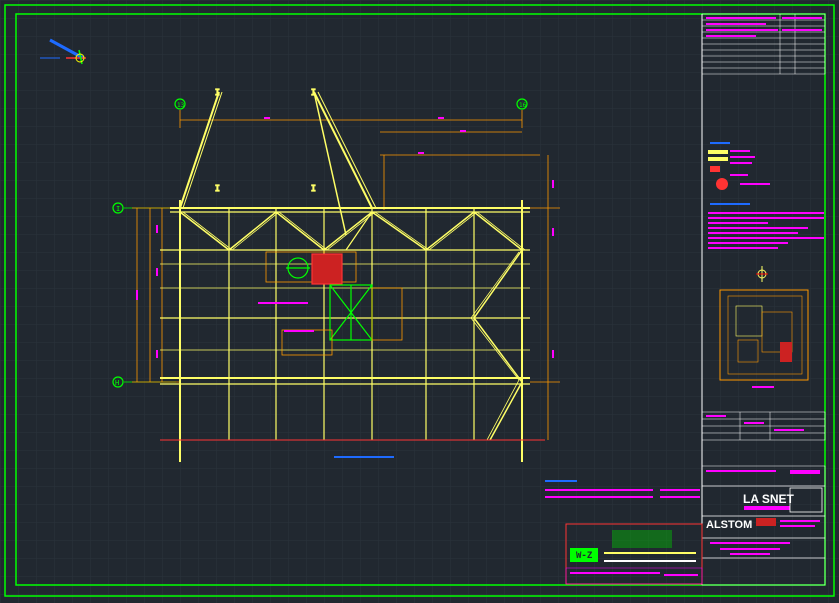  I want to click on grid-label-13: 13, so click(181, 105).